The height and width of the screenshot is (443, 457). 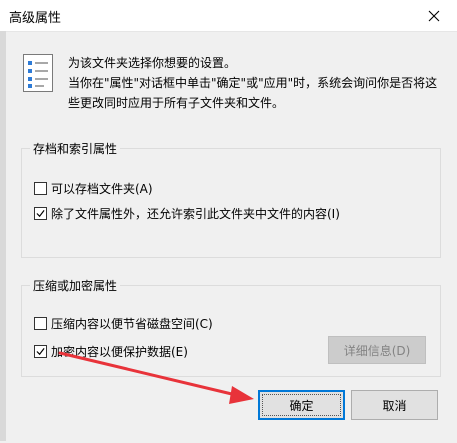 I want to click on encrypt-checkbox, so click(x=40, y=351).